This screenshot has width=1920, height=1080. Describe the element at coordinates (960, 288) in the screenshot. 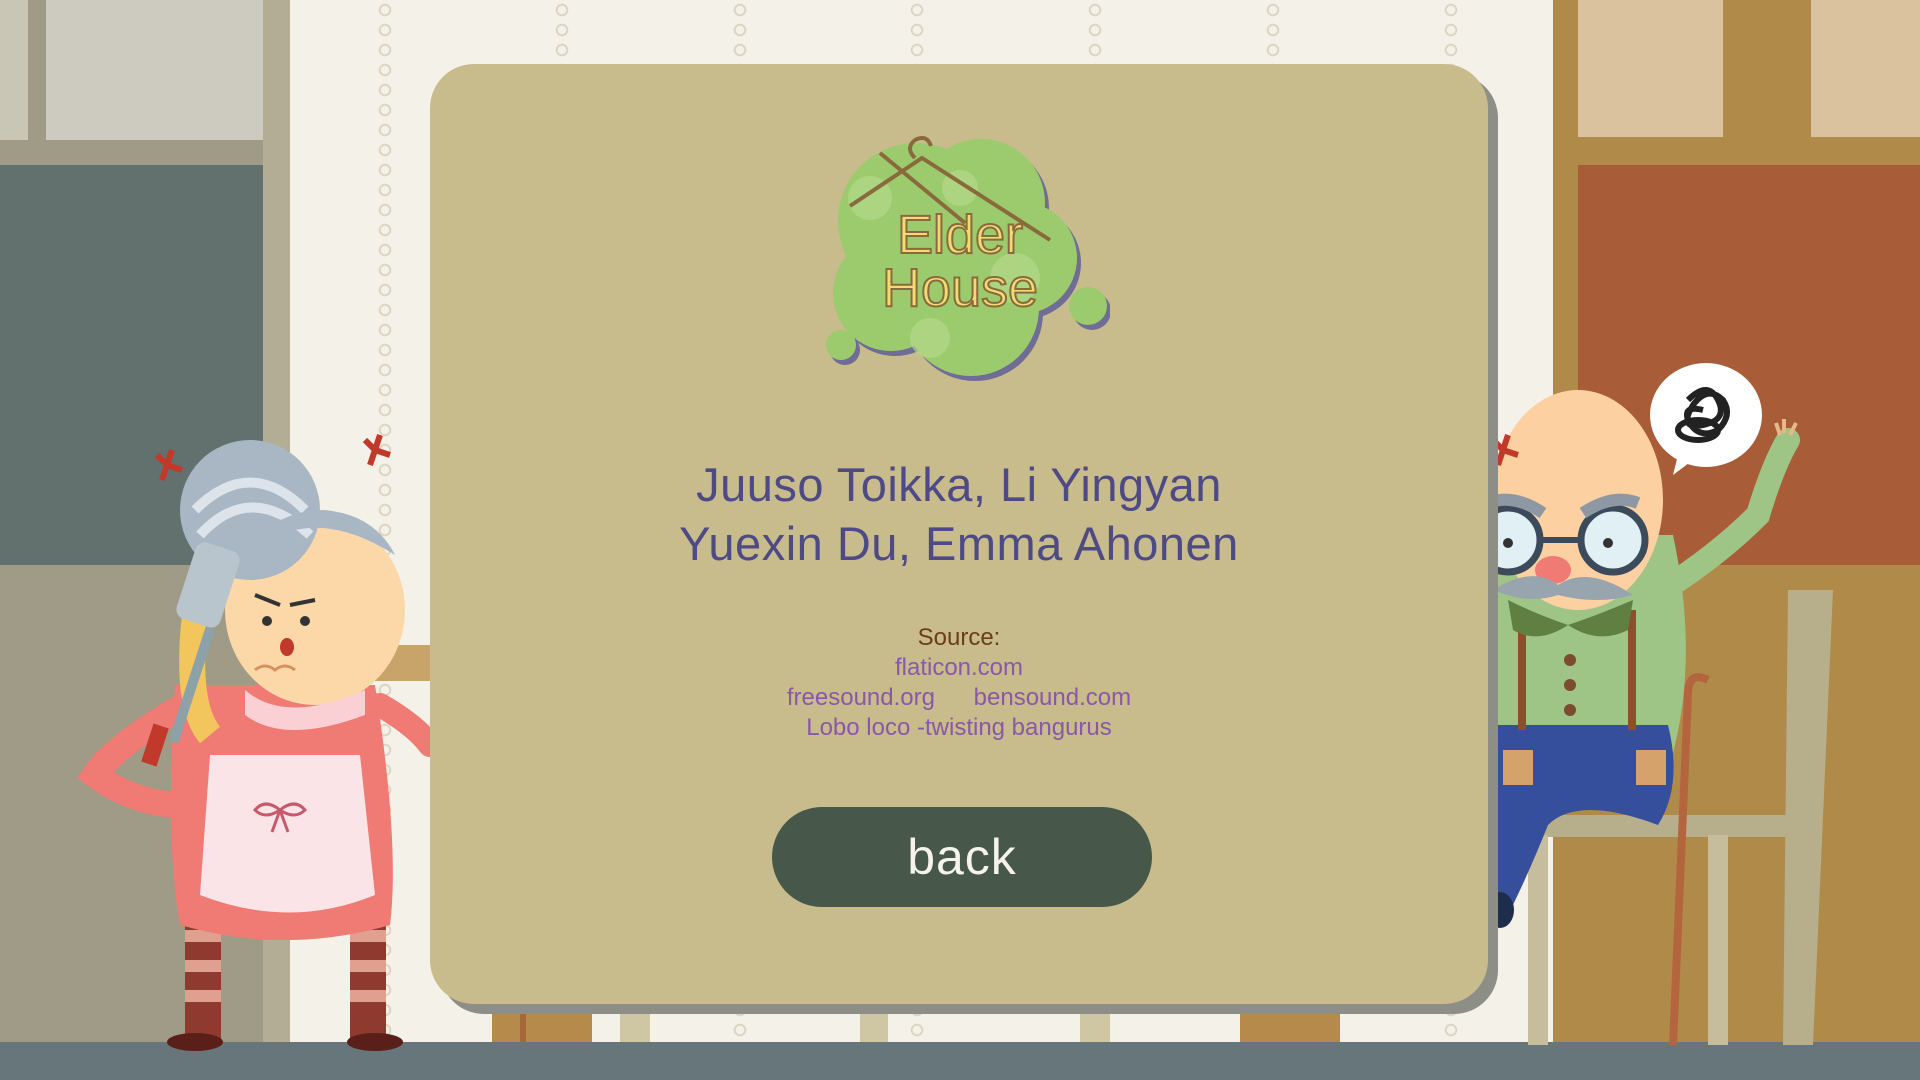

I see `logo-text-house: House` at that location.